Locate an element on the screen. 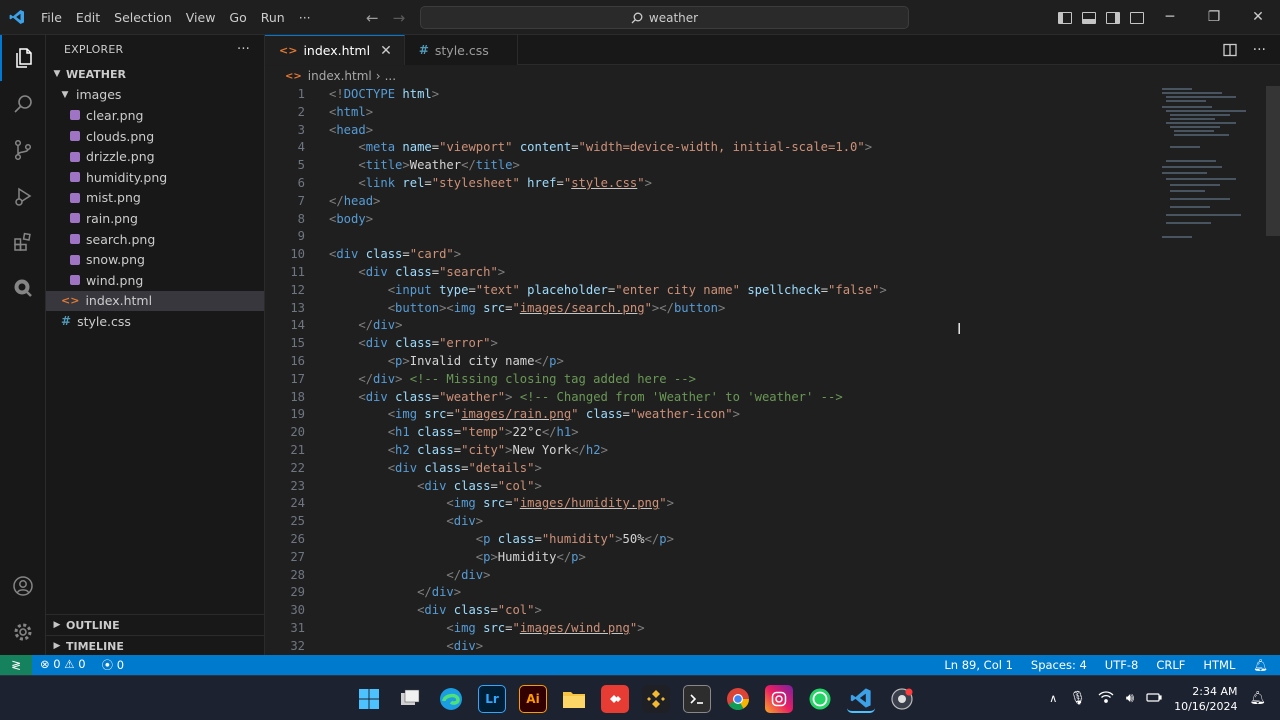  menu-file: File is located at coordinates (51, 17).